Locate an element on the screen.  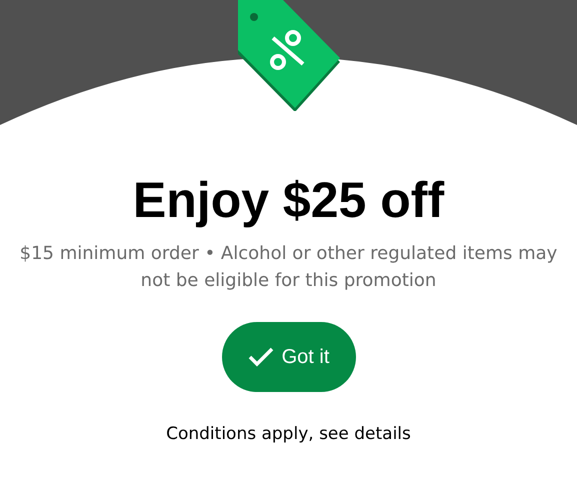
got-it-button: Got it is located at coordinates (289, 357).